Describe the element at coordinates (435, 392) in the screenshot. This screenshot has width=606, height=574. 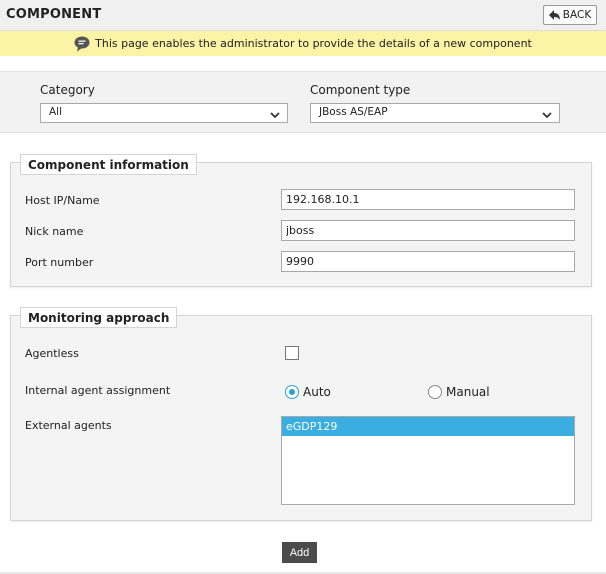
I see `manual-radio` at that location.